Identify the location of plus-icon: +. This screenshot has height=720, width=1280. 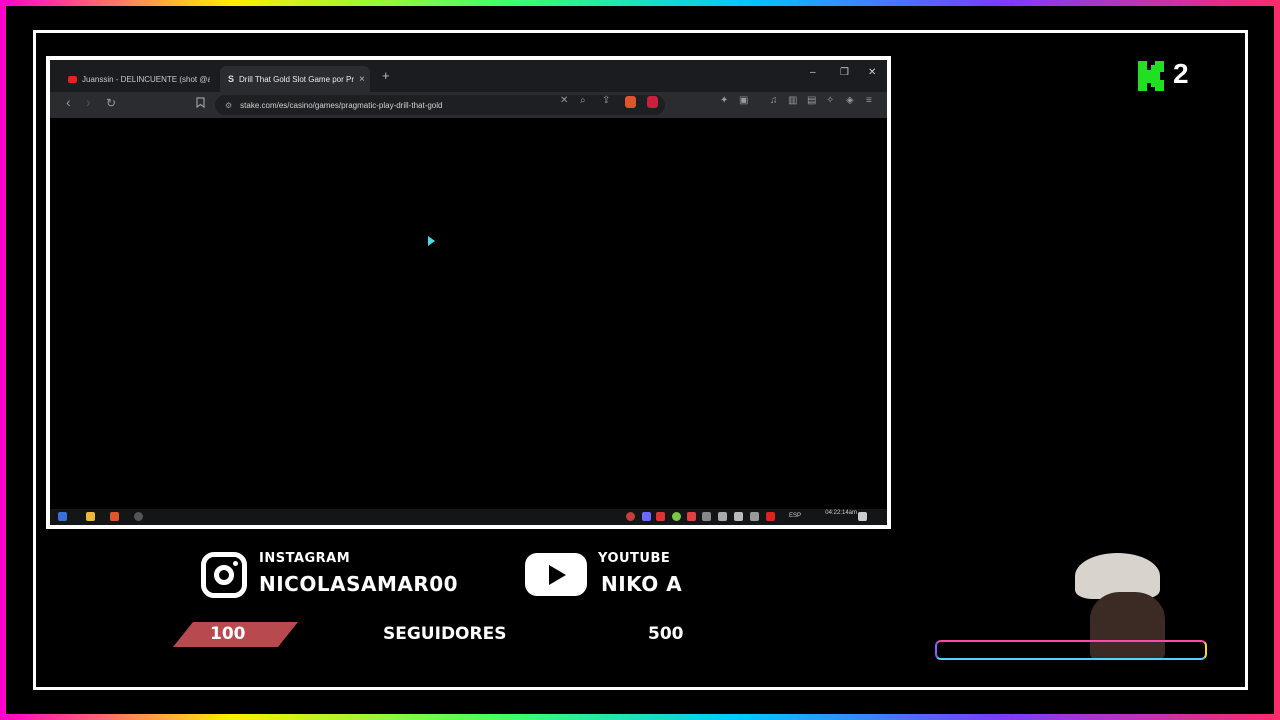
(386, 75).